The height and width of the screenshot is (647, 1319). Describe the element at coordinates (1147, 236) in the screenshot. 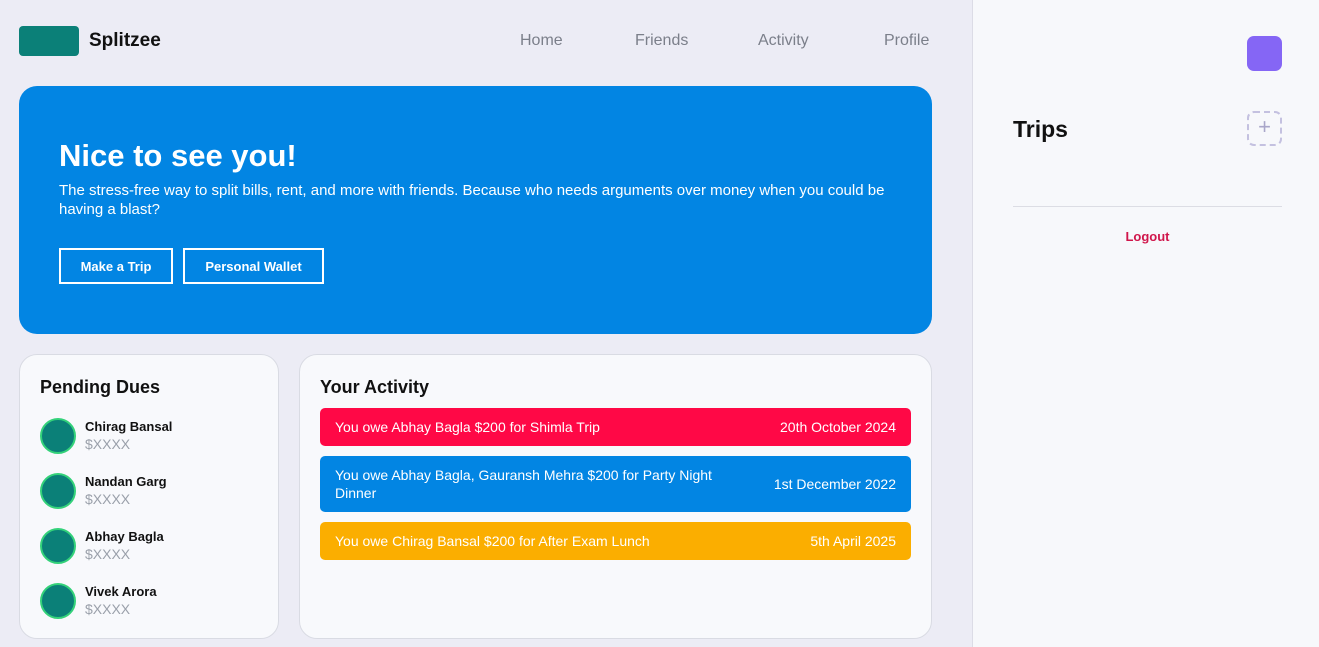

I see `logout-button: Logout` at that location.